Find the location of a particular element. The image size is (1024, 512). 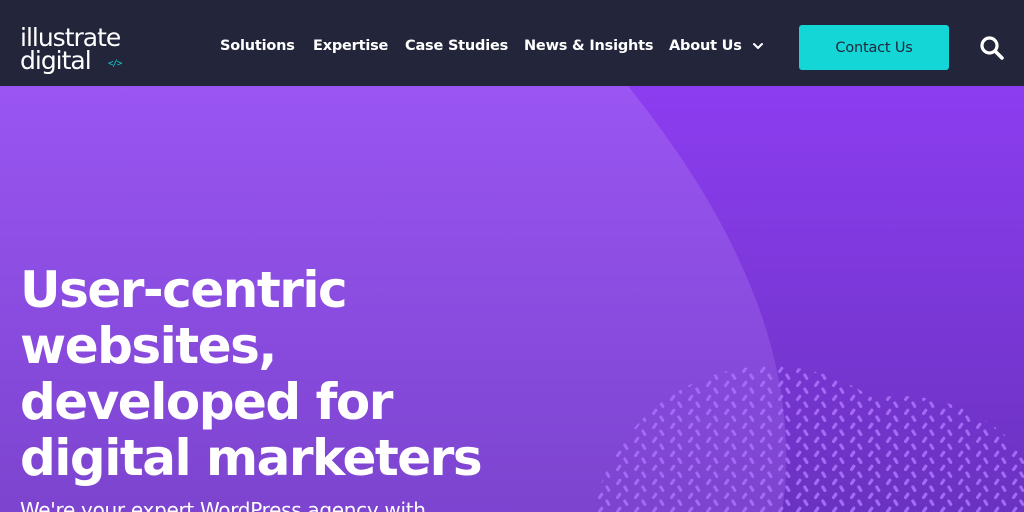

search-icon is located at coordinates (992, 48).